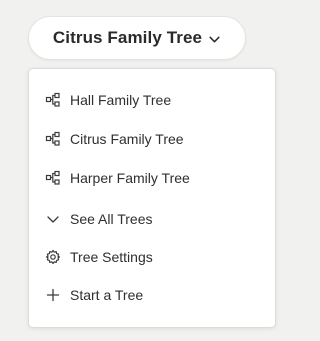 Image resolution: width=320 pixels, height=341 pixels. What do you see at coordinates (111, 257) in the screenshot?
I see `menu-item-label: Tree Settings` at bounding box center [111, 257].